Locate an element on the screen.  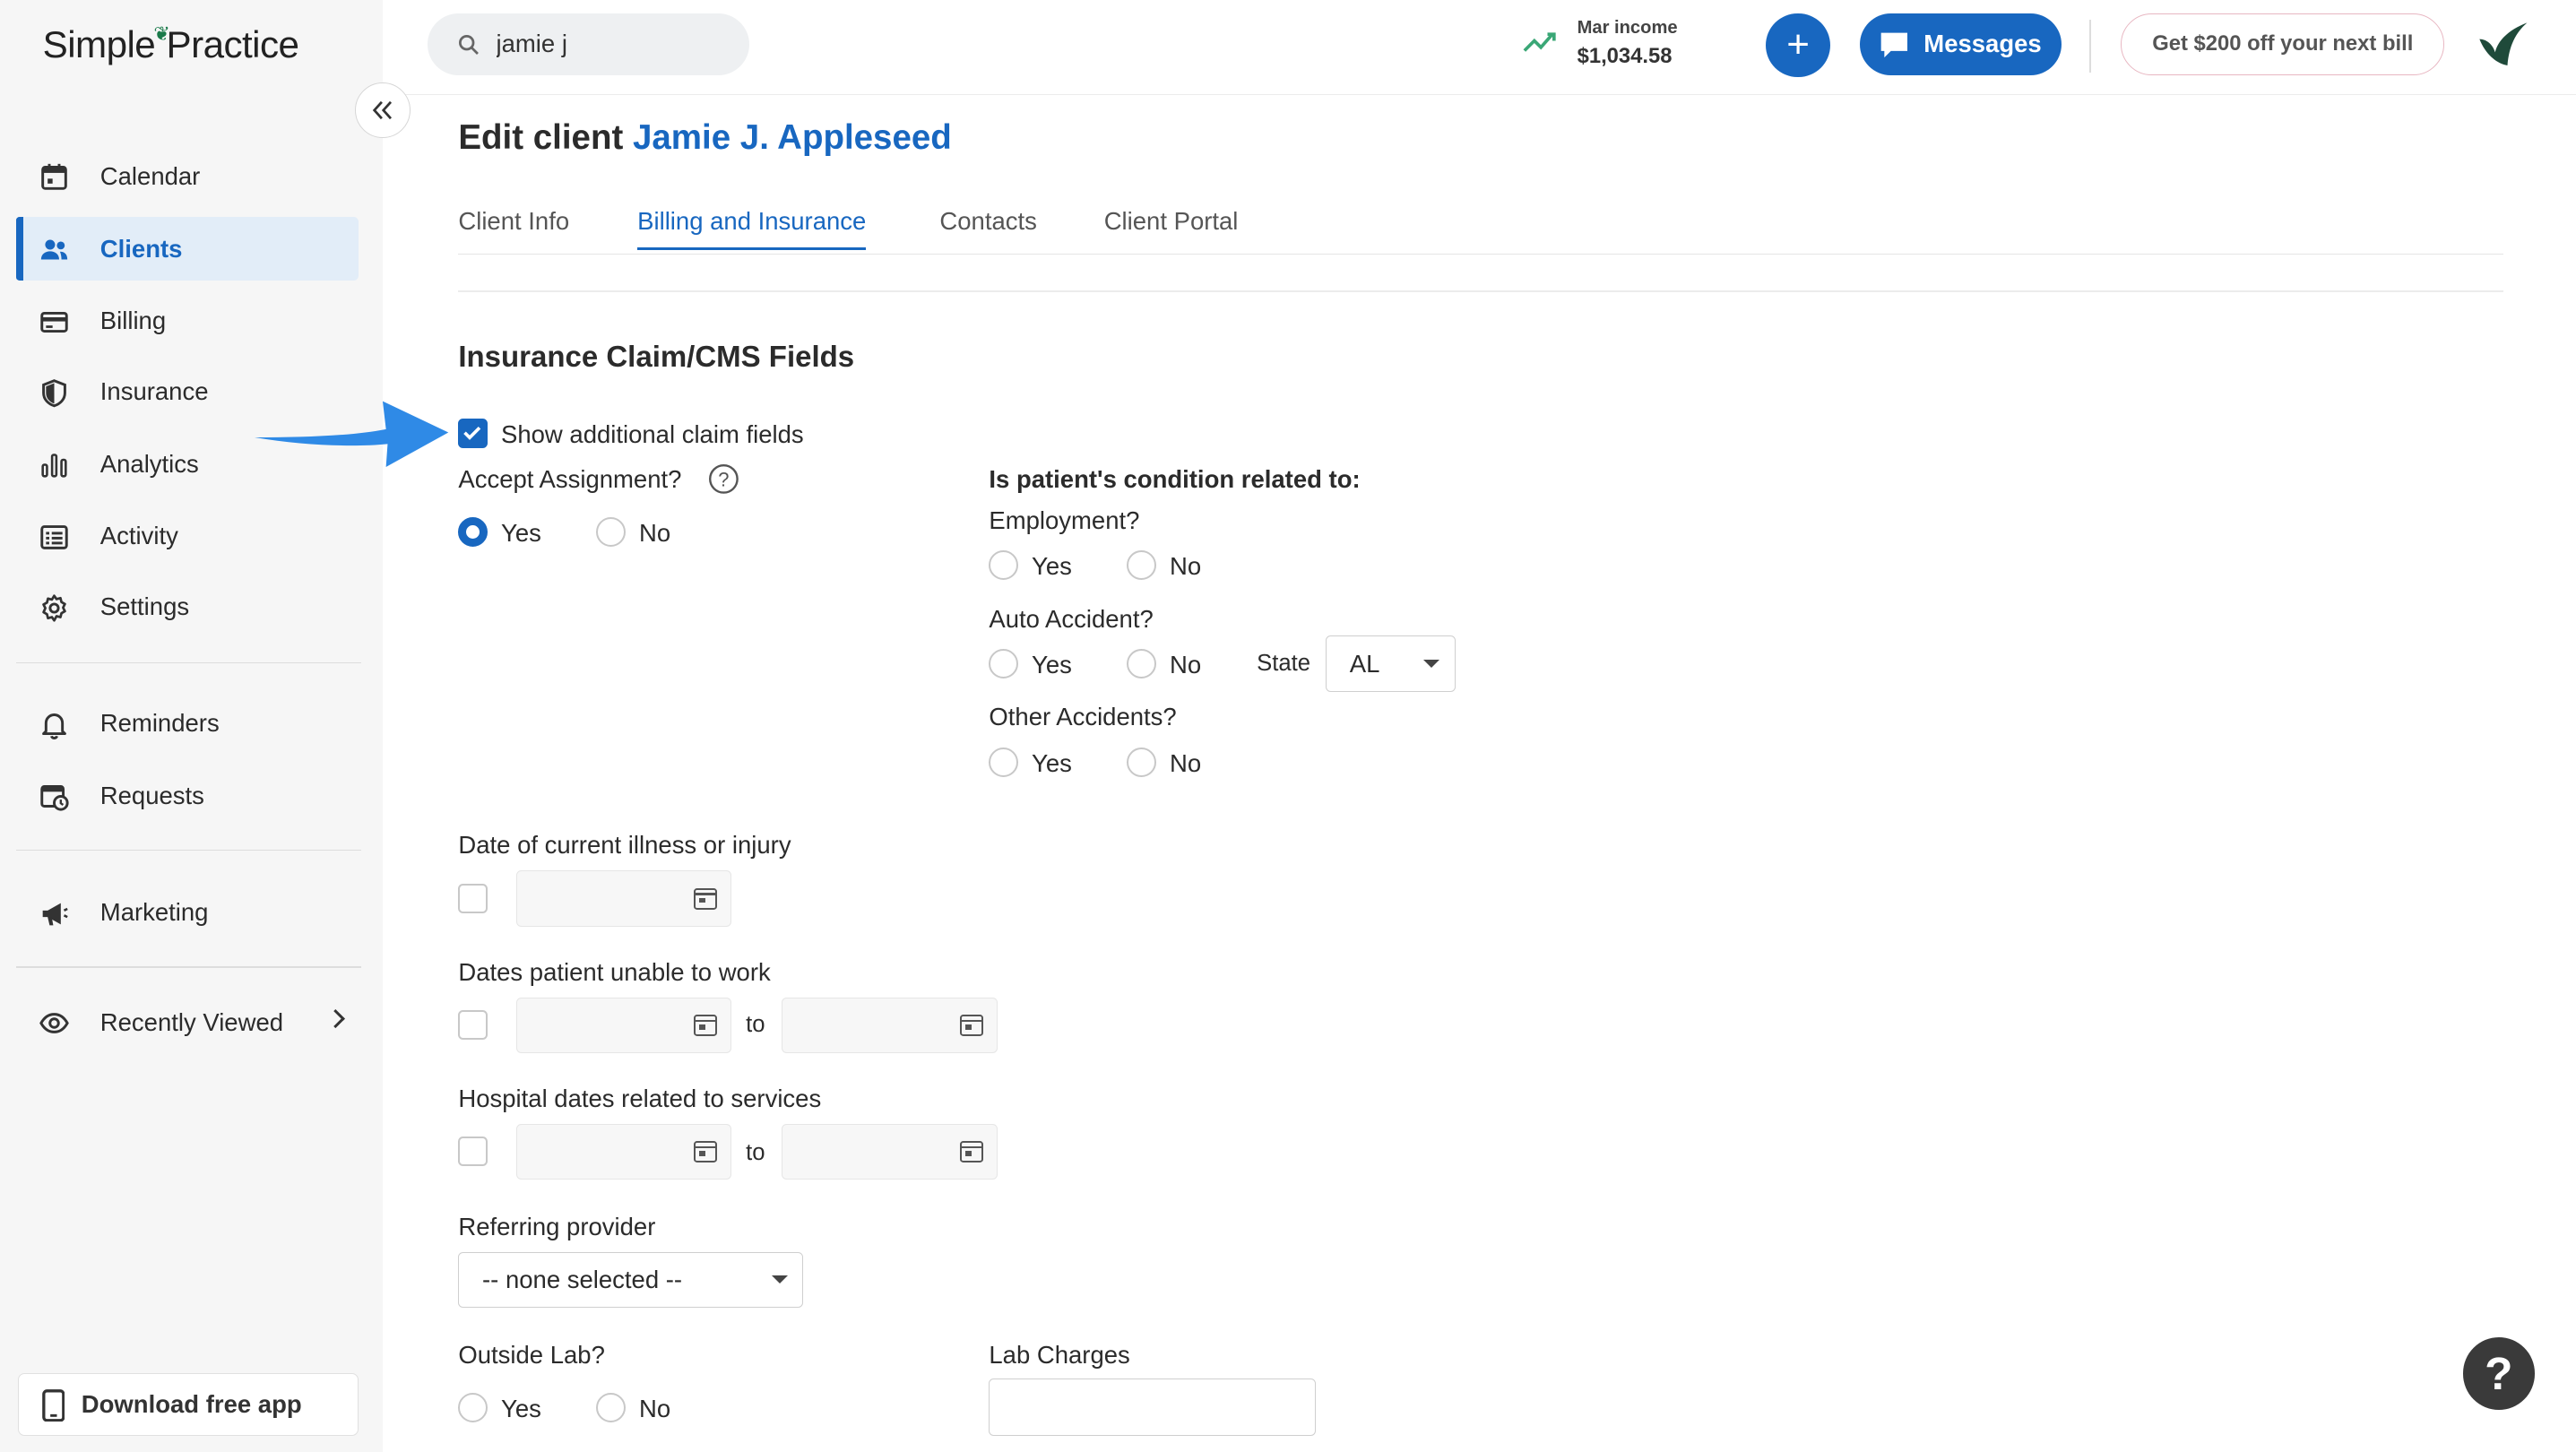
other-accidents-yes-label: Yes is located at coordinates (1052, 762).